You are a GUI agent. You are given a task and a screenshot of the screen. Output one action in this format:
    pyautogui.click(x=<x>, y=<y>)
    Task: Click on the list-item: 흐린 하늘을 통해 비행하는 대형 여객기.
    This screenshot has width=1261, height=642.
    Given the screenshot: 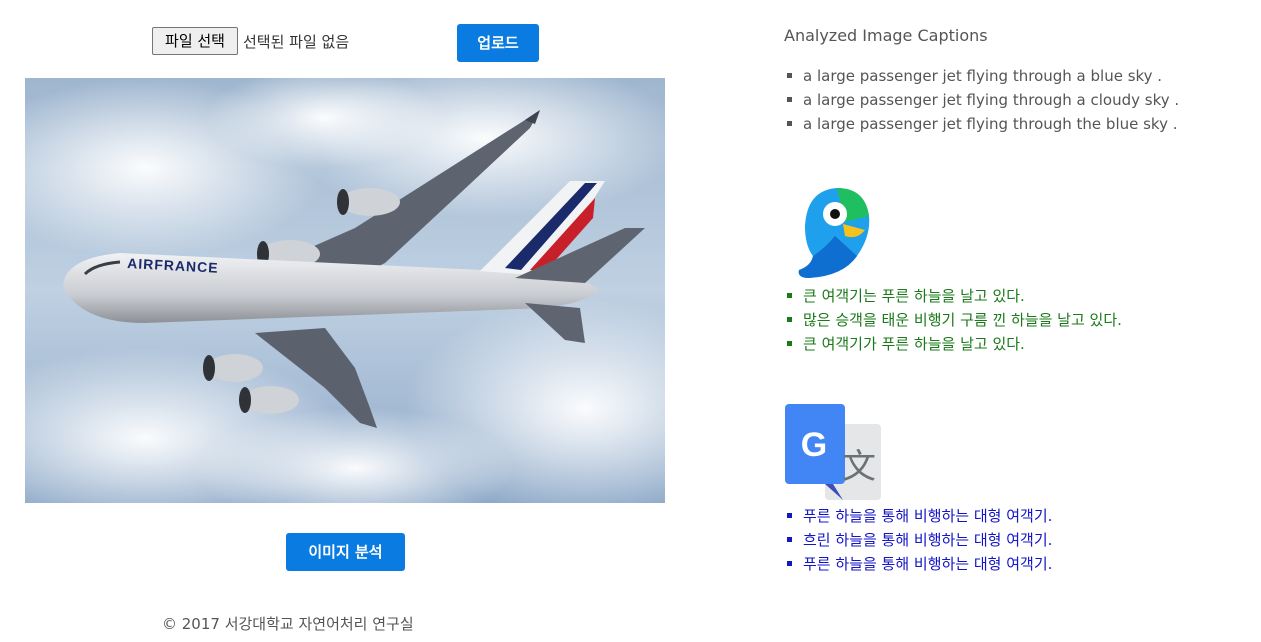 What is the action you would take?
    pyautogui.click(x=526, y=540)
    